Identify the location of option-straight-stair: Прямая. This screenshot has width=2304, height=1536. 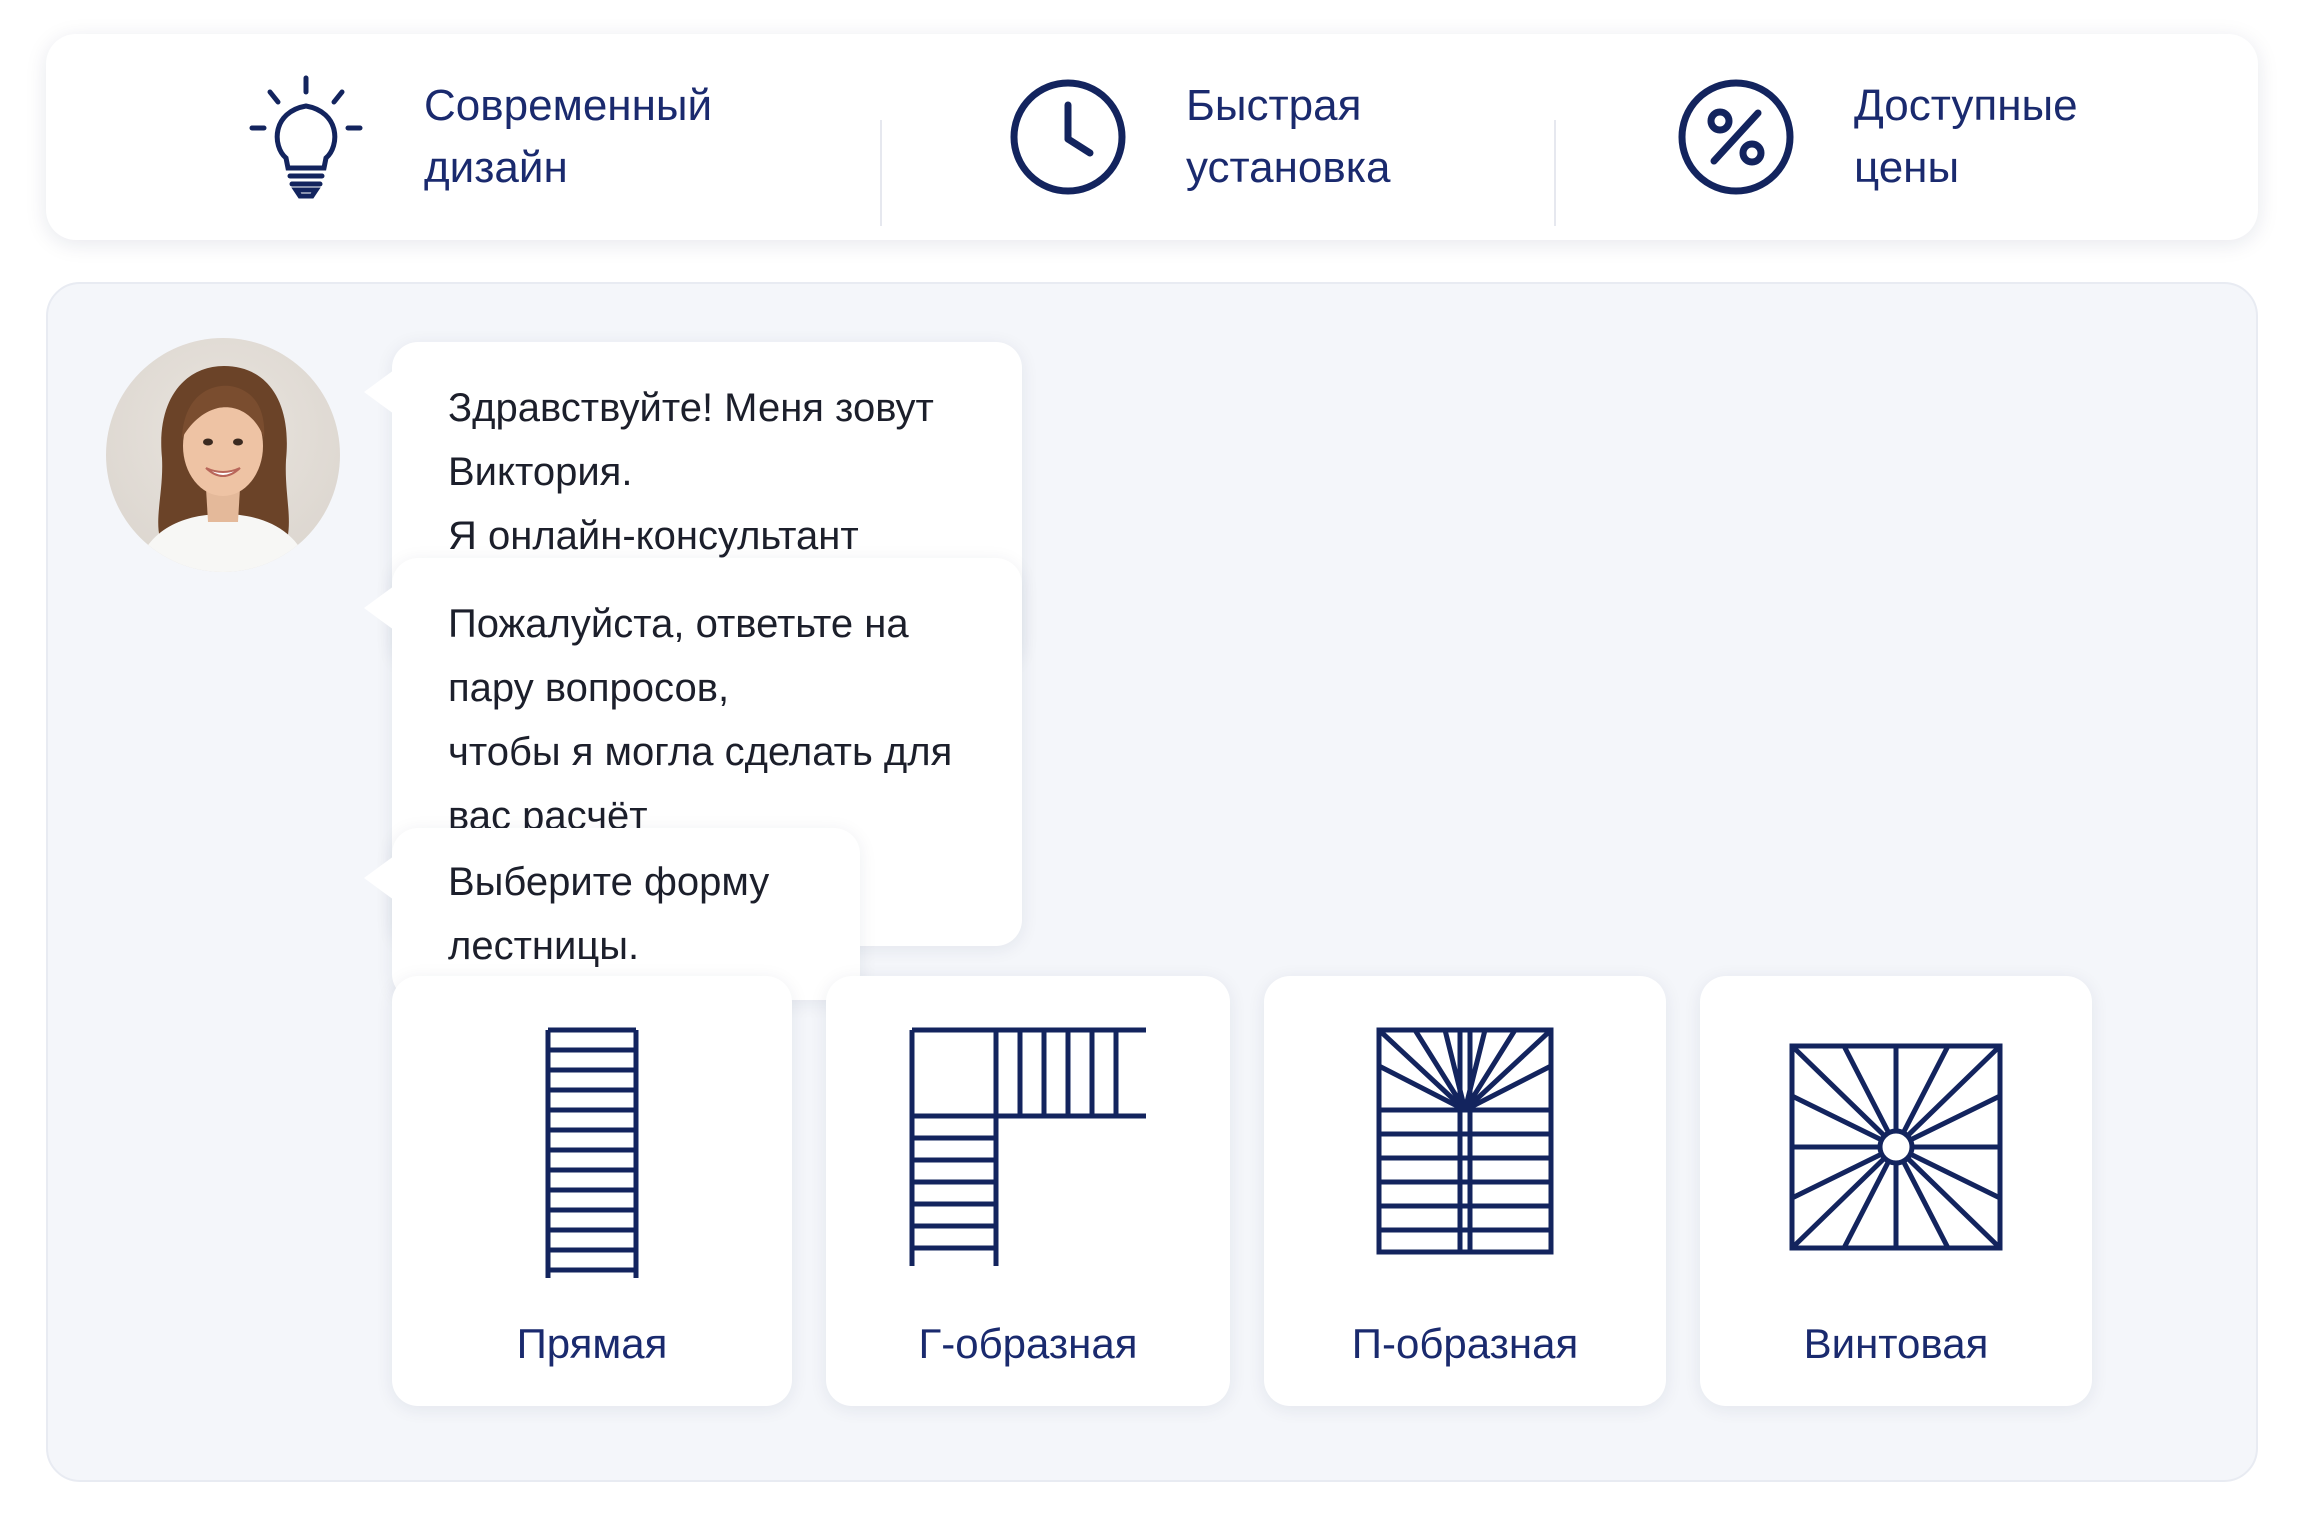
(592, 1191).